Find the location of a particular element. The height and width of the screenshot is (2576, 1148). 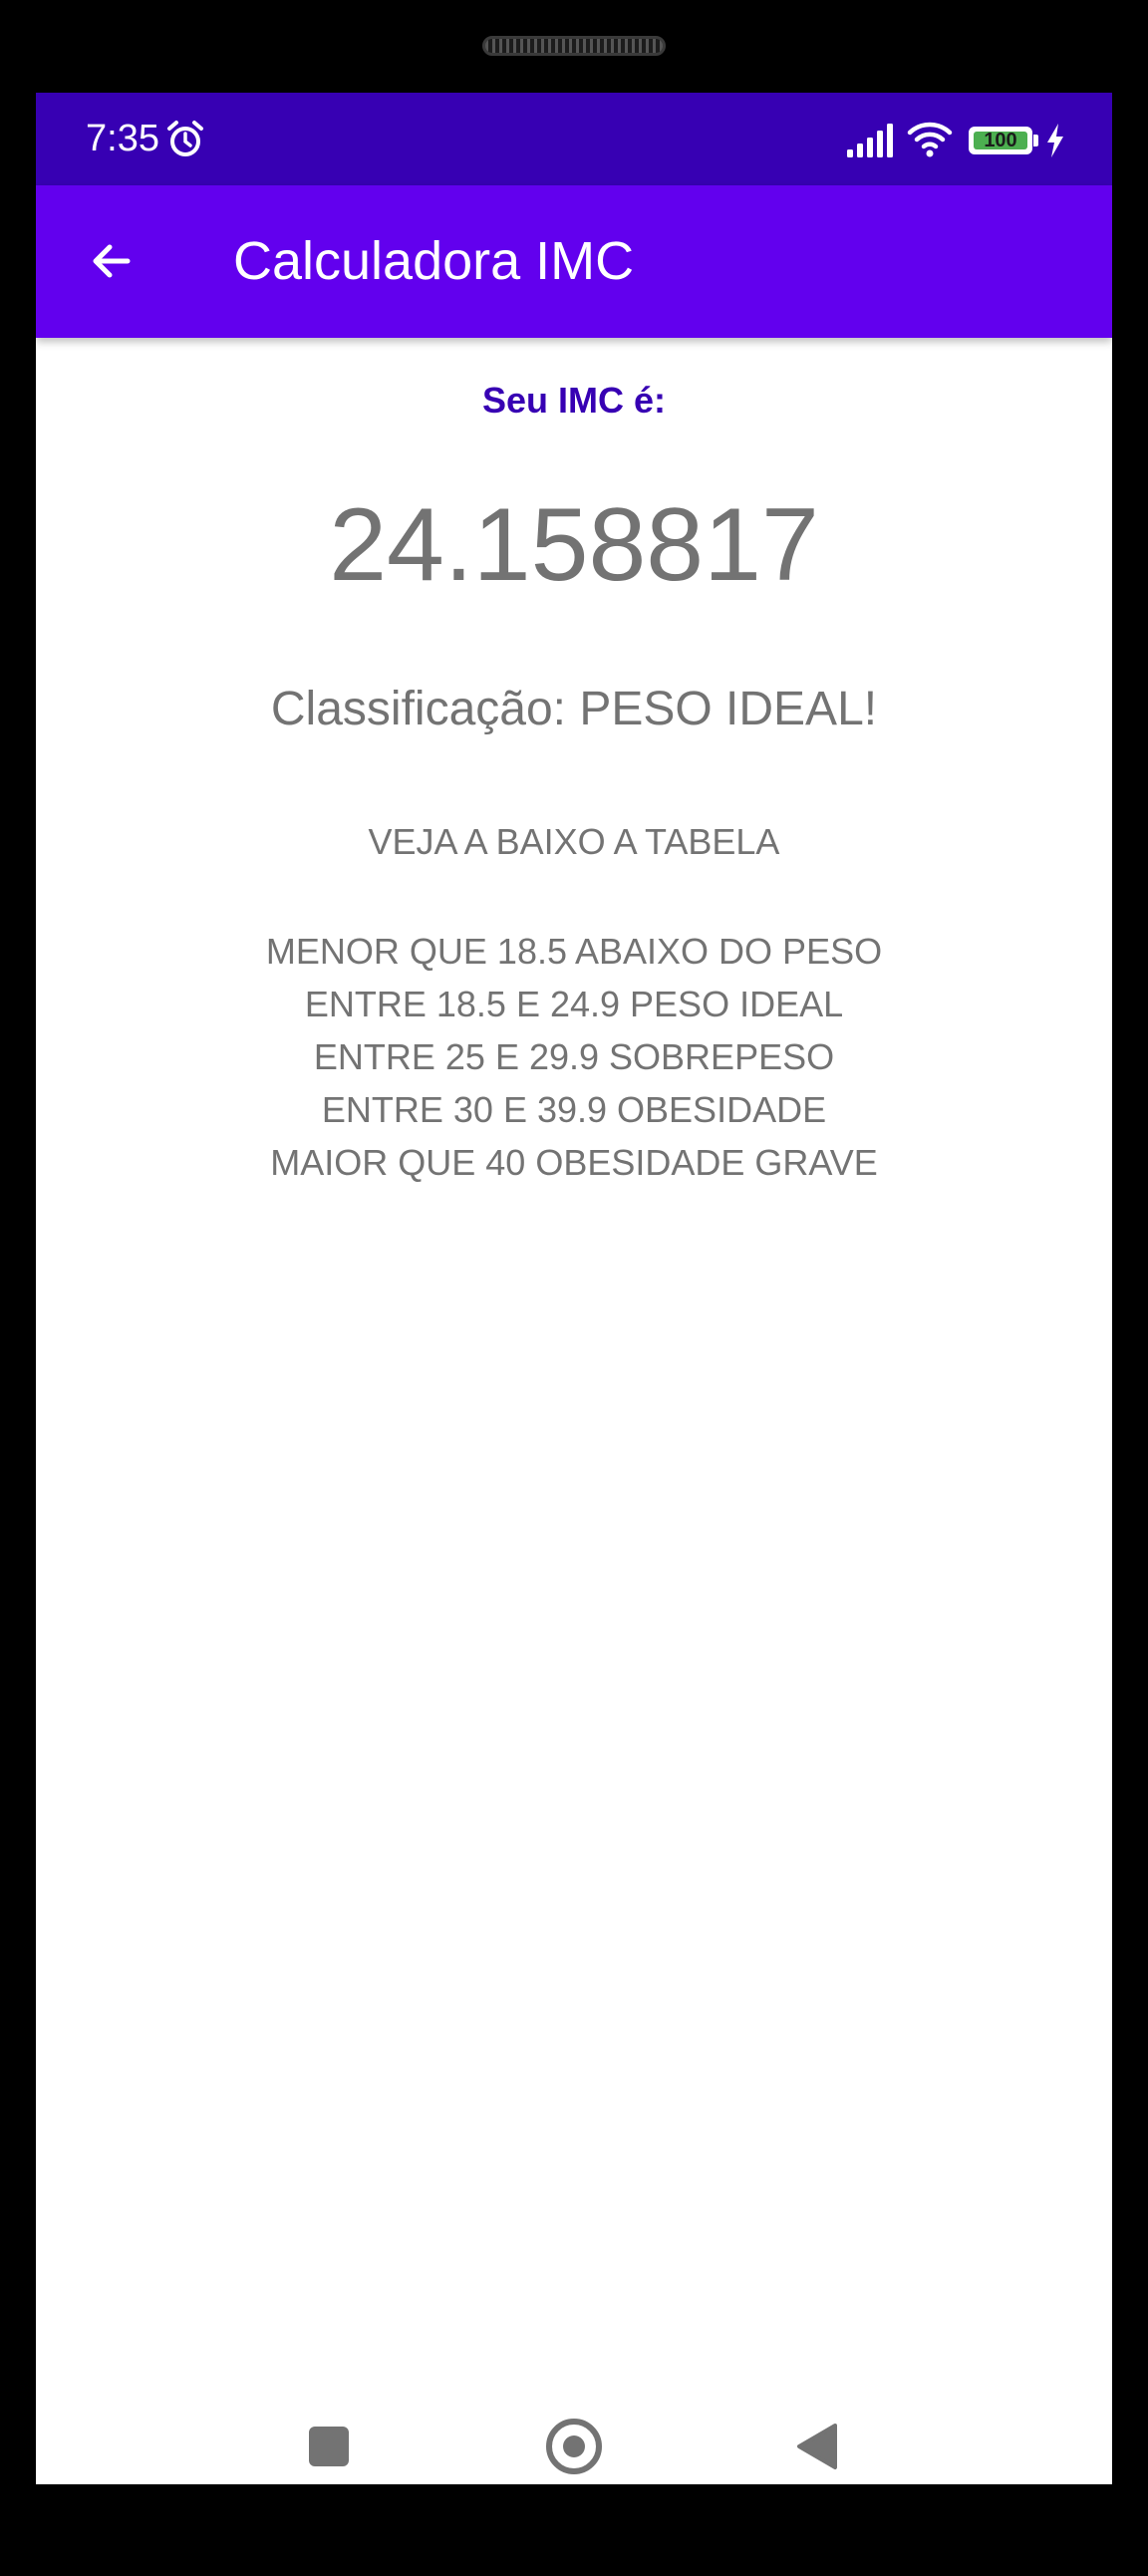

battery-terminal is located at coordinates (1035, 140).